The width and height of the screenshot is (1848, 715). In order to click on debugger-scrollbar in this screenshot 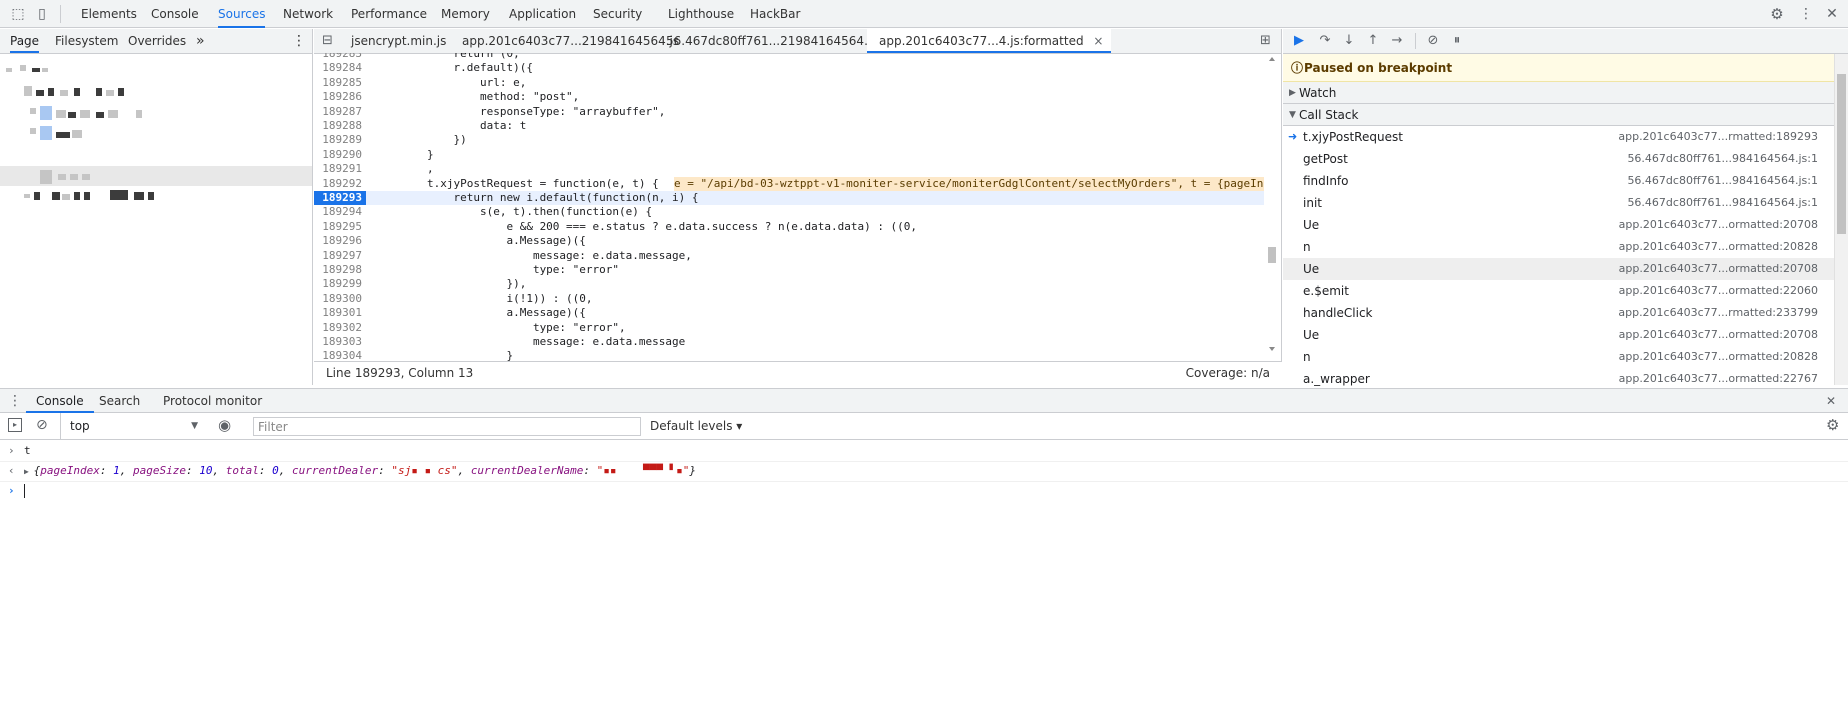, I will do `click(1841, 219)`.